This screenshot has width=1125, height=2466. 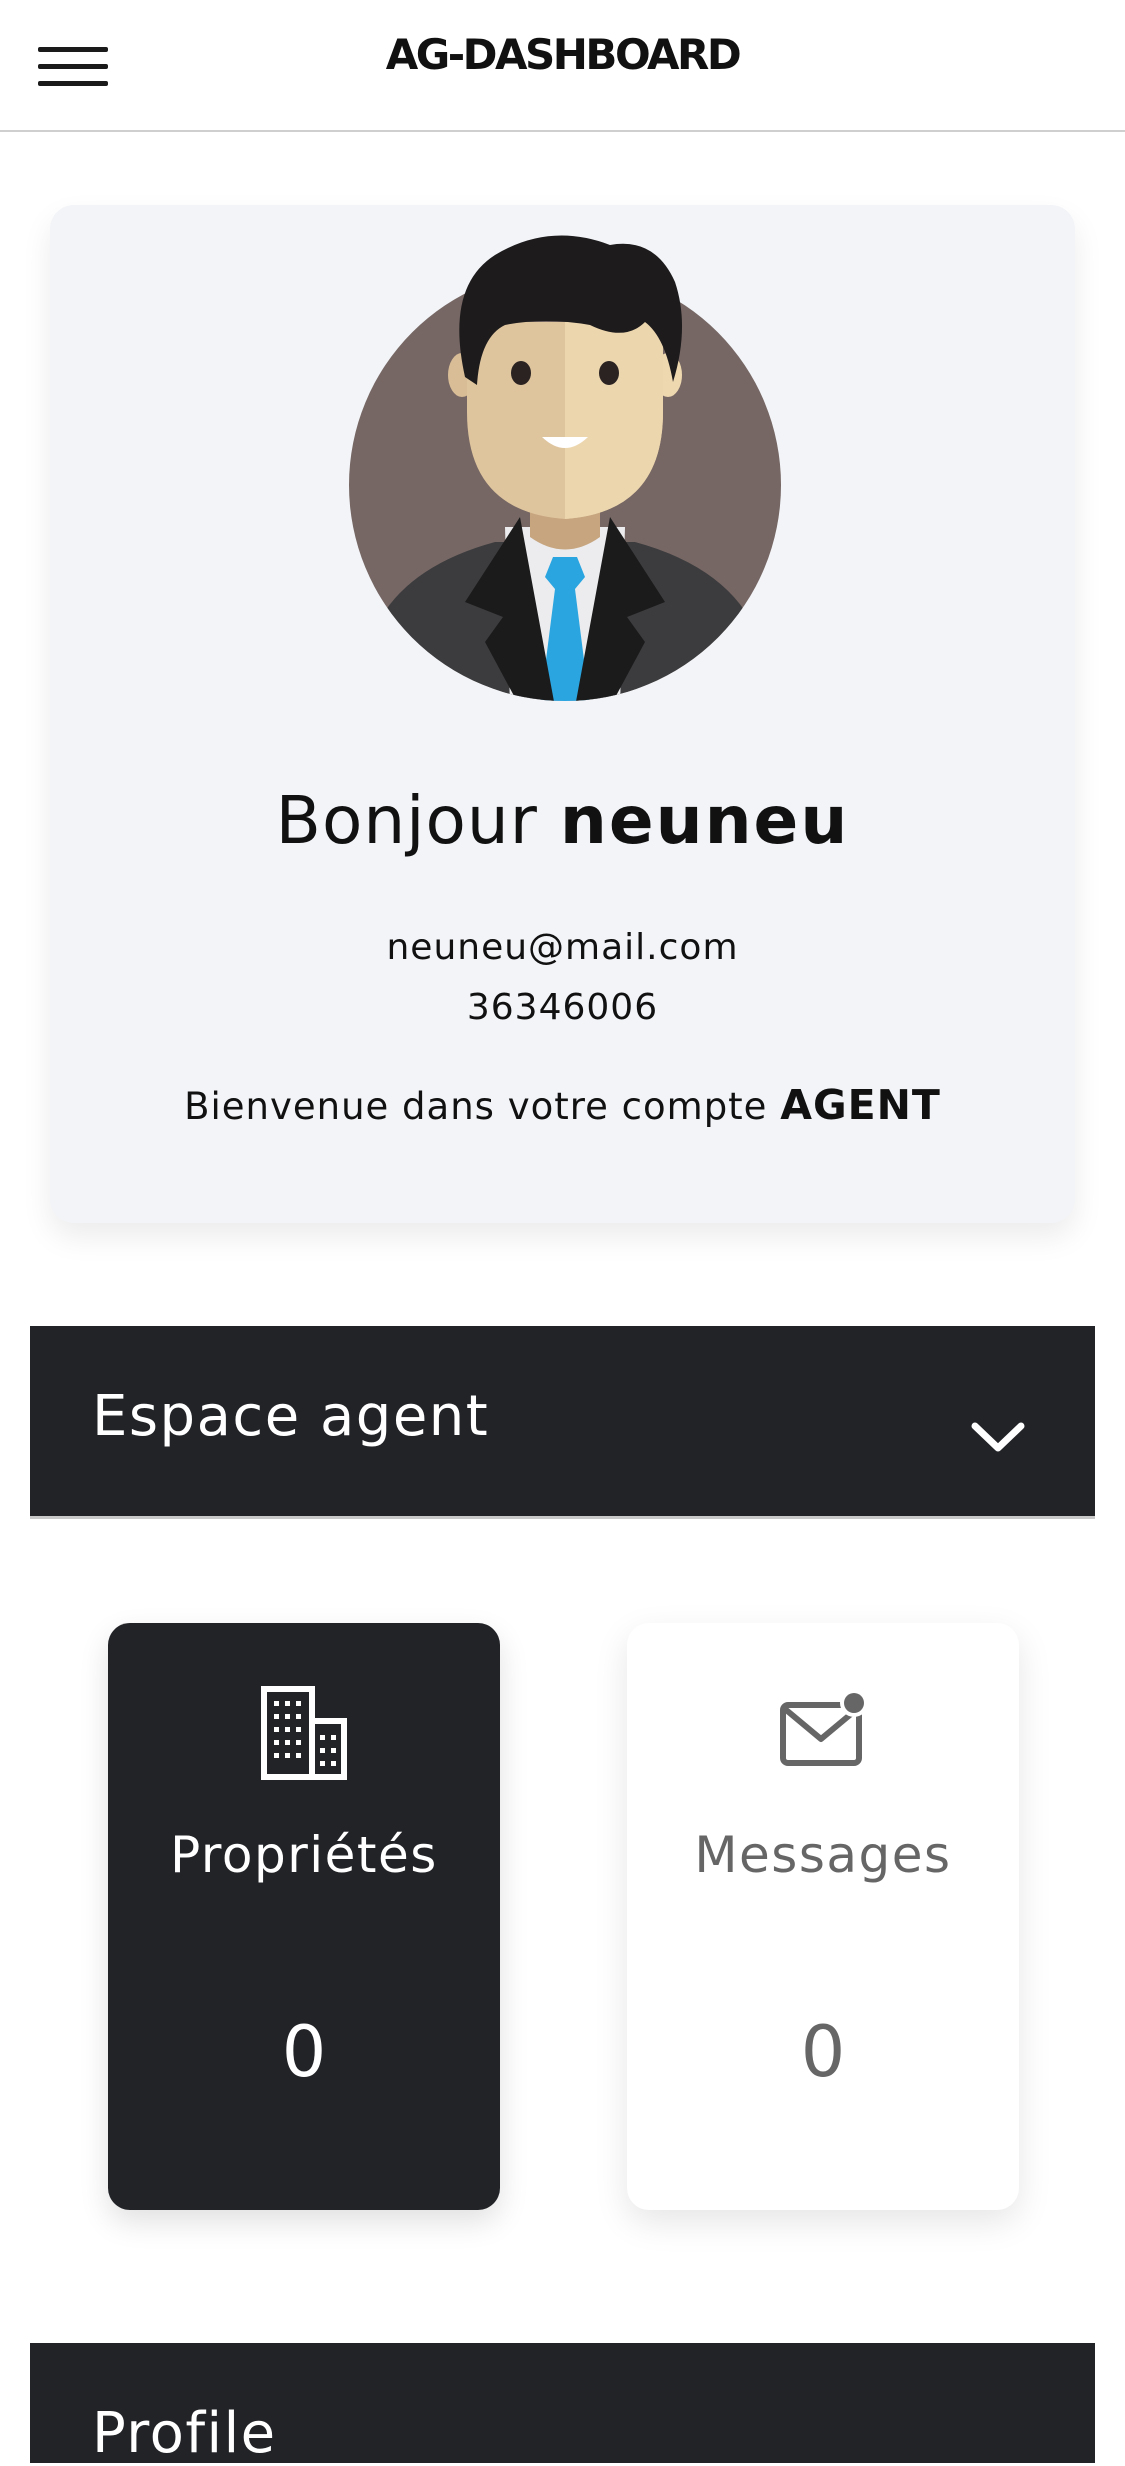 What do you see at coordinates (563, 54) in the screenshot?
I see `app-title: AG-DASHBOARD` at bounding box center [563, 54].